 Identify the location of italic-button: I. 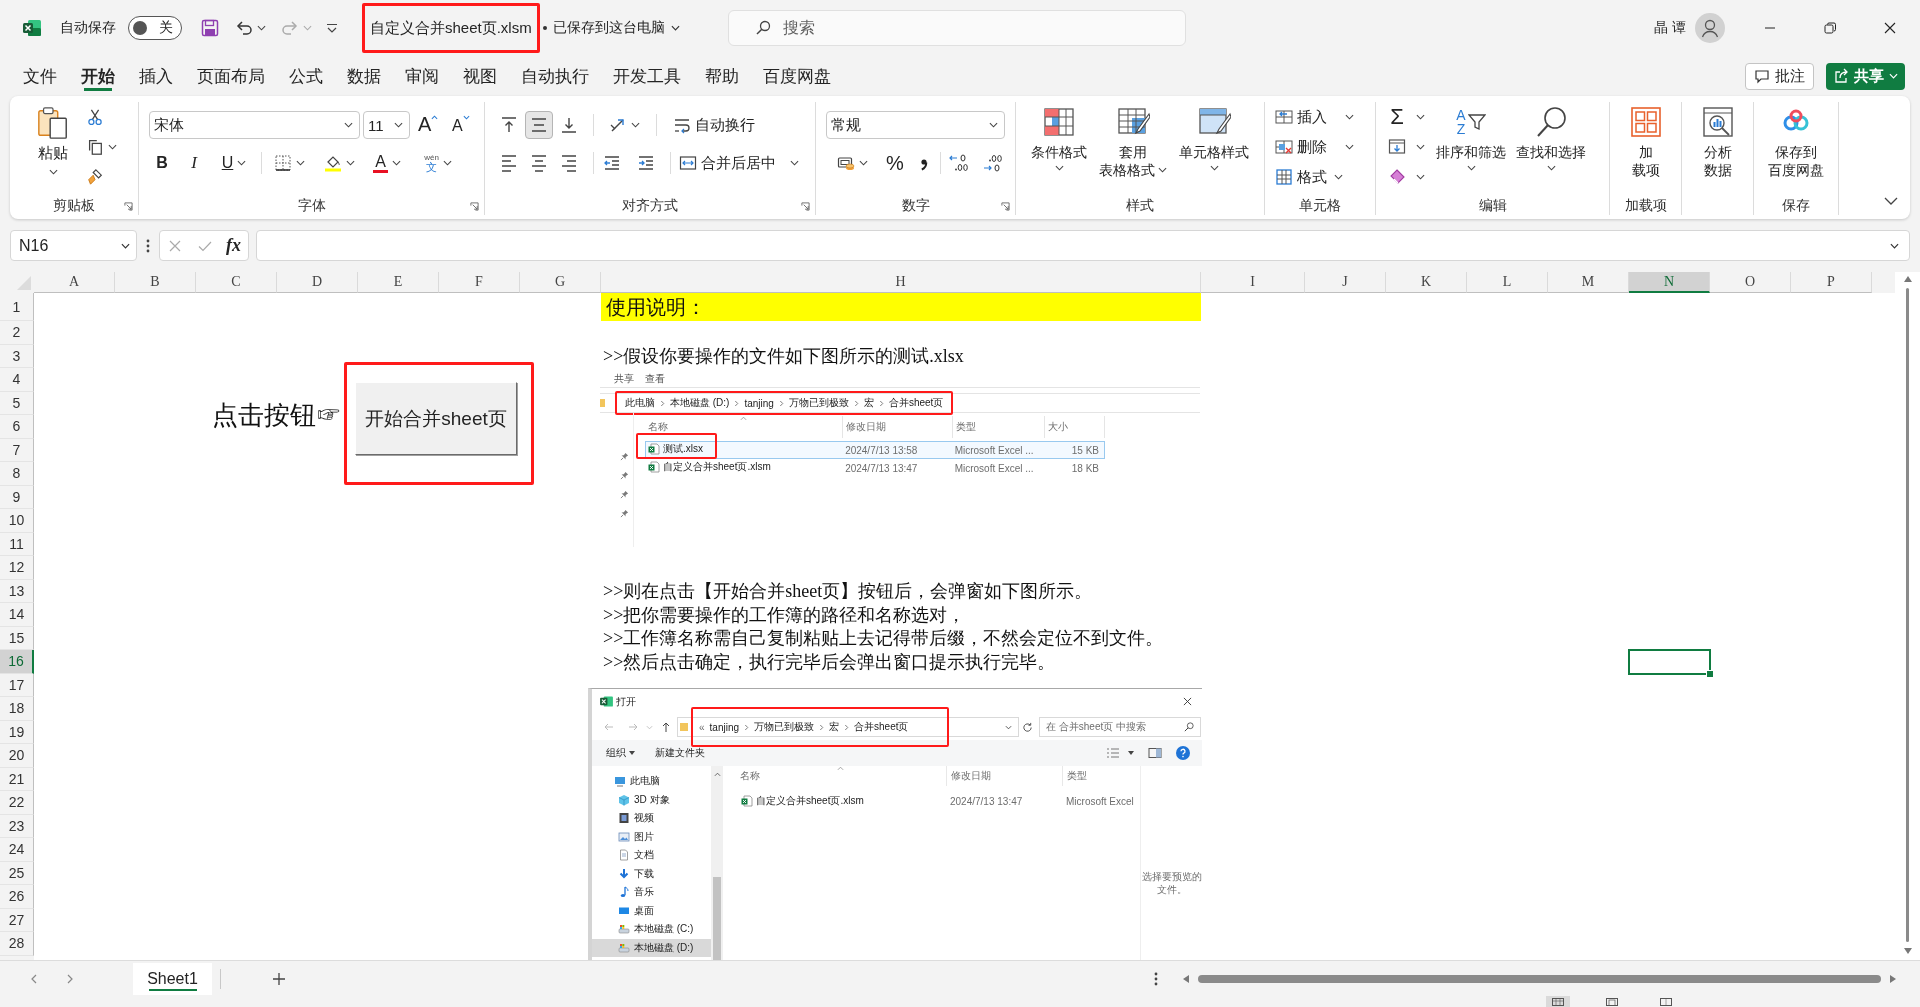
(194, 163).